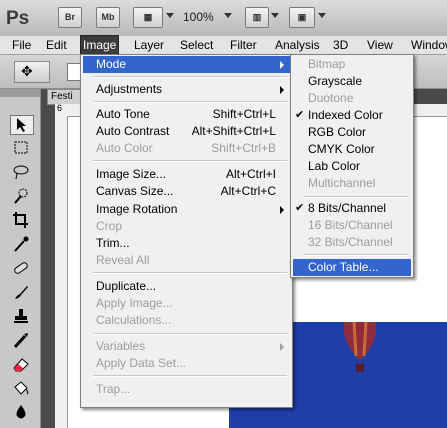 The height and width of the screenshot is (428, 447). Describe the element at coordinates (20, 93) in the screenshot. I see `panel-grip` at that location.